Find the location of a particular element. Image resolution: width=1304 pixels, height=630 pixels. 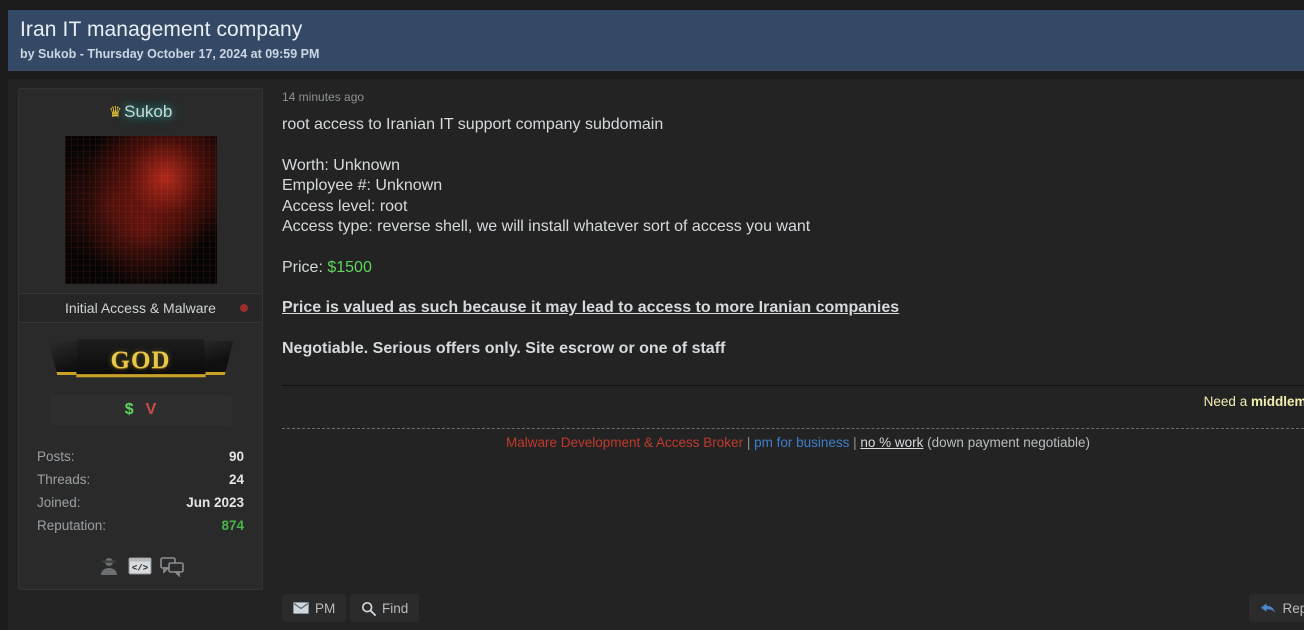

signature-no-percent-link: no % work is located at coordinates (891, 442).